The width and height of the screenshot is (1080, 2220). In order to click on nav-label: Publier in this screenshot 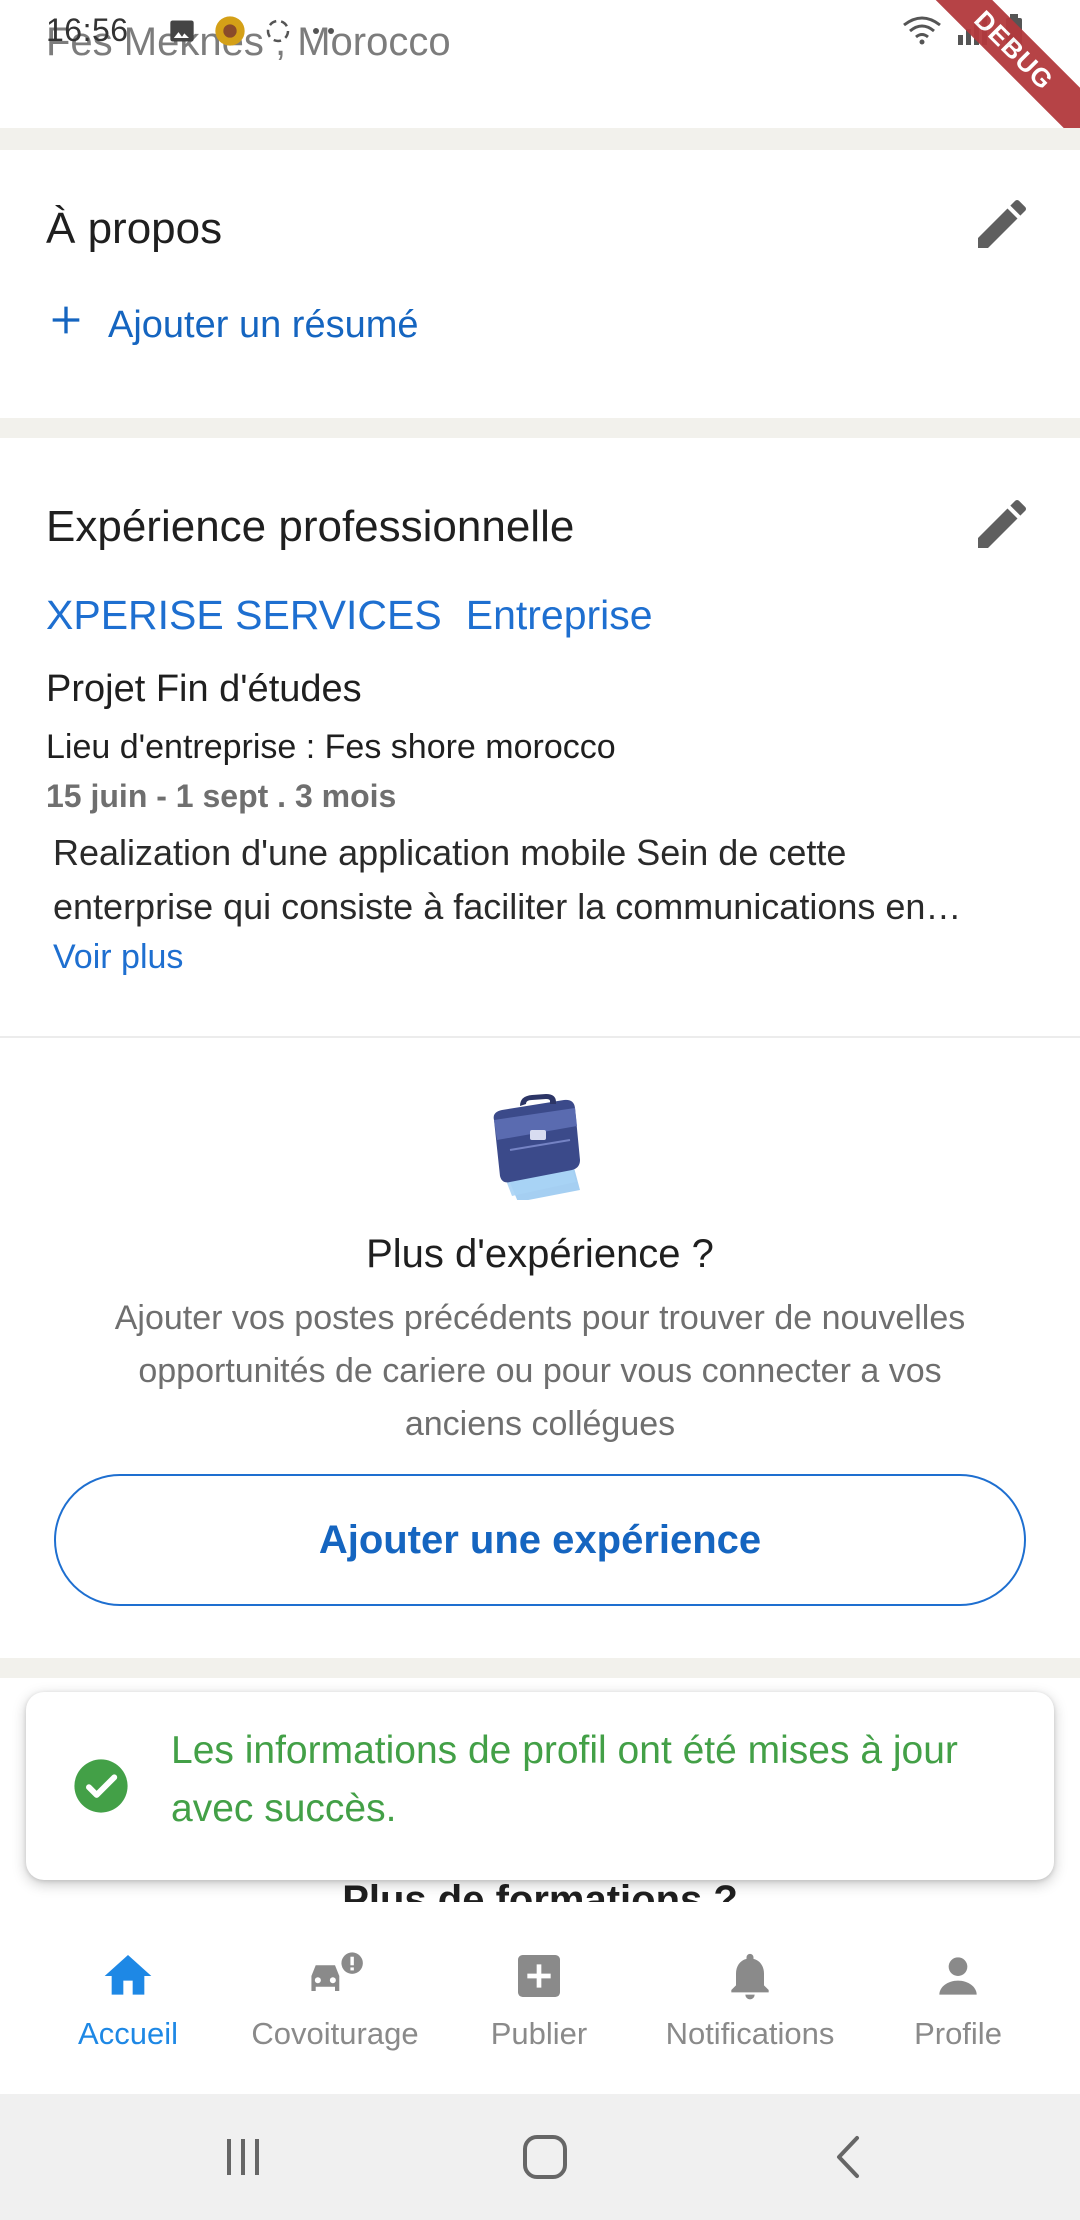, I will do `click(539, 2033)`.